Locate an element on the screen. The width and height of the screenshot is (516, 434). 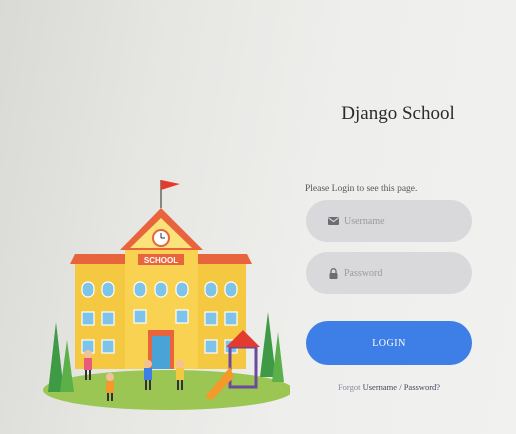
flag is located at coordinates (170, 185).